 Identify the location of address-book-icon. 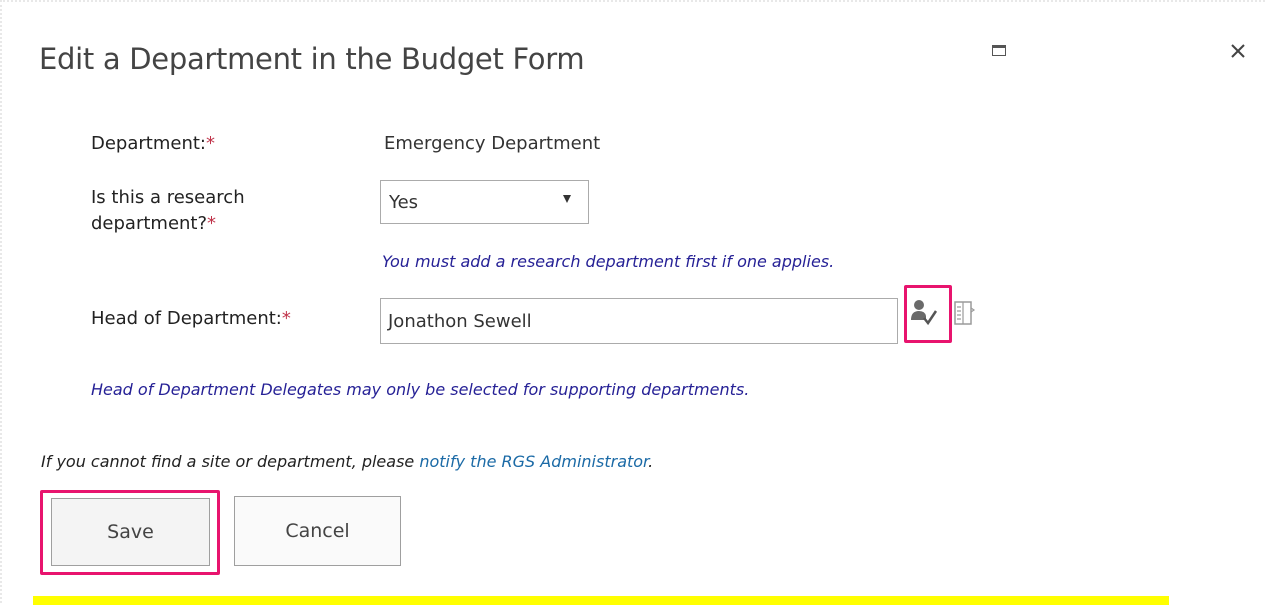
(965, 313).